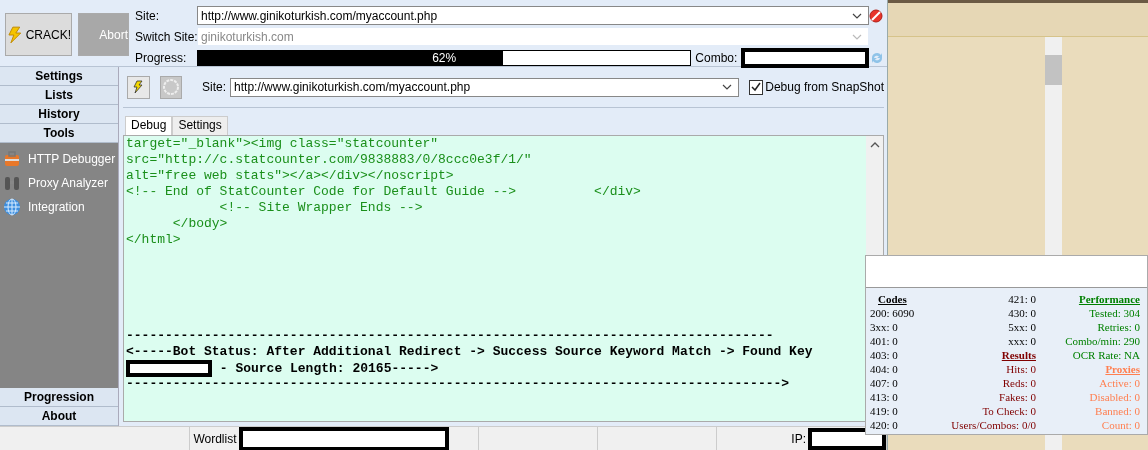 The height and width of the screenshot is (450, 1148). Describe the element at coordinates (1022, 341) in the screenshot. I see `stats-value: xxx: 0` at that location.